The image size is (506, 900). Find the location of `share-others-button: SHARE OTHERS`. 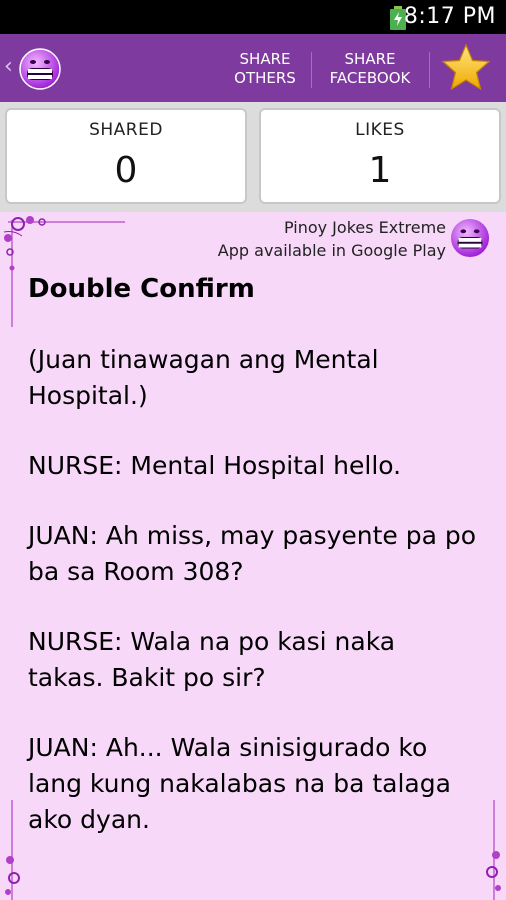

share-others-button: SHARE OTHERS is located at coordinates (265, 69).